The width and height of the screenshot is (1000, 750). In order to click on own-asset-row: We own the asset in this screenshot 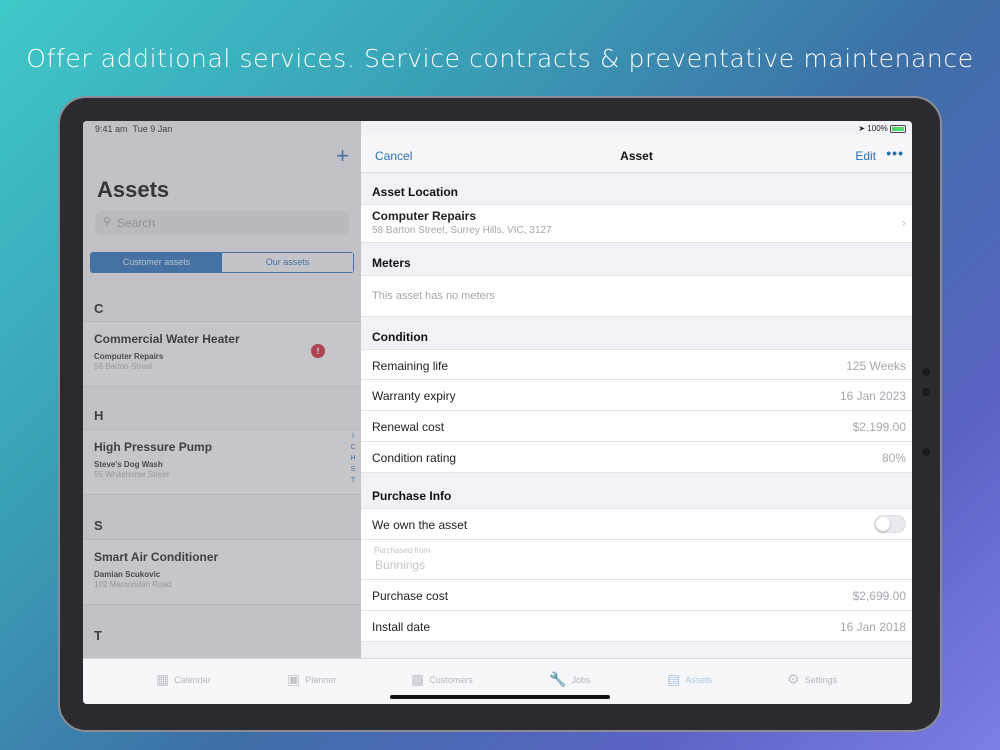, I will do `click(636, 524)`.